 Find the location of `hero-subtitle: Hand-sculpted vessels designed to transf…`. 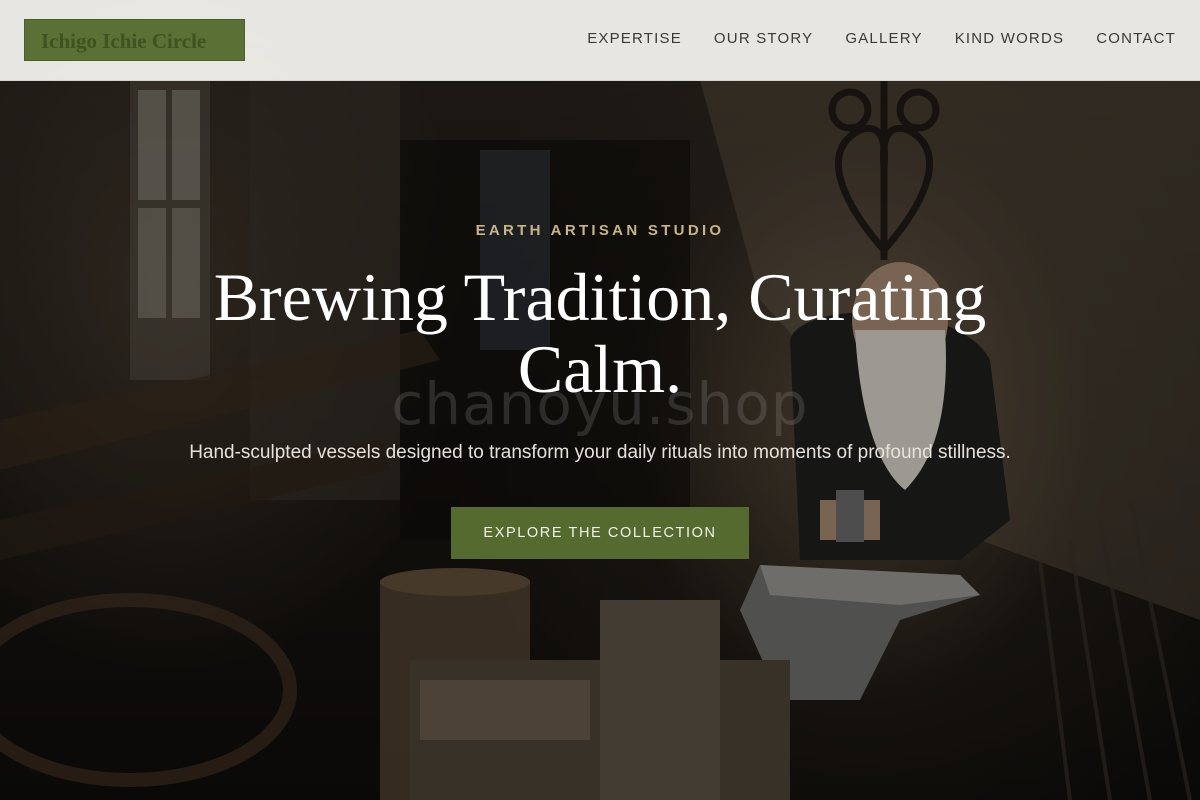

hero-subtitle: Hand-sculpted vessels designed to transf… is located at coordinates (600, 452).